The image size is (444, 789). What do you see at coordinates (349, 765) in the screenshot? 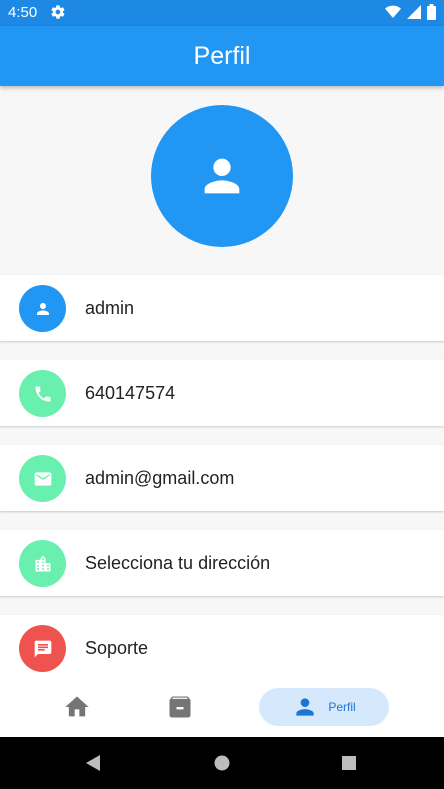
I see `recents-icon` at bounding box center [349, 765].